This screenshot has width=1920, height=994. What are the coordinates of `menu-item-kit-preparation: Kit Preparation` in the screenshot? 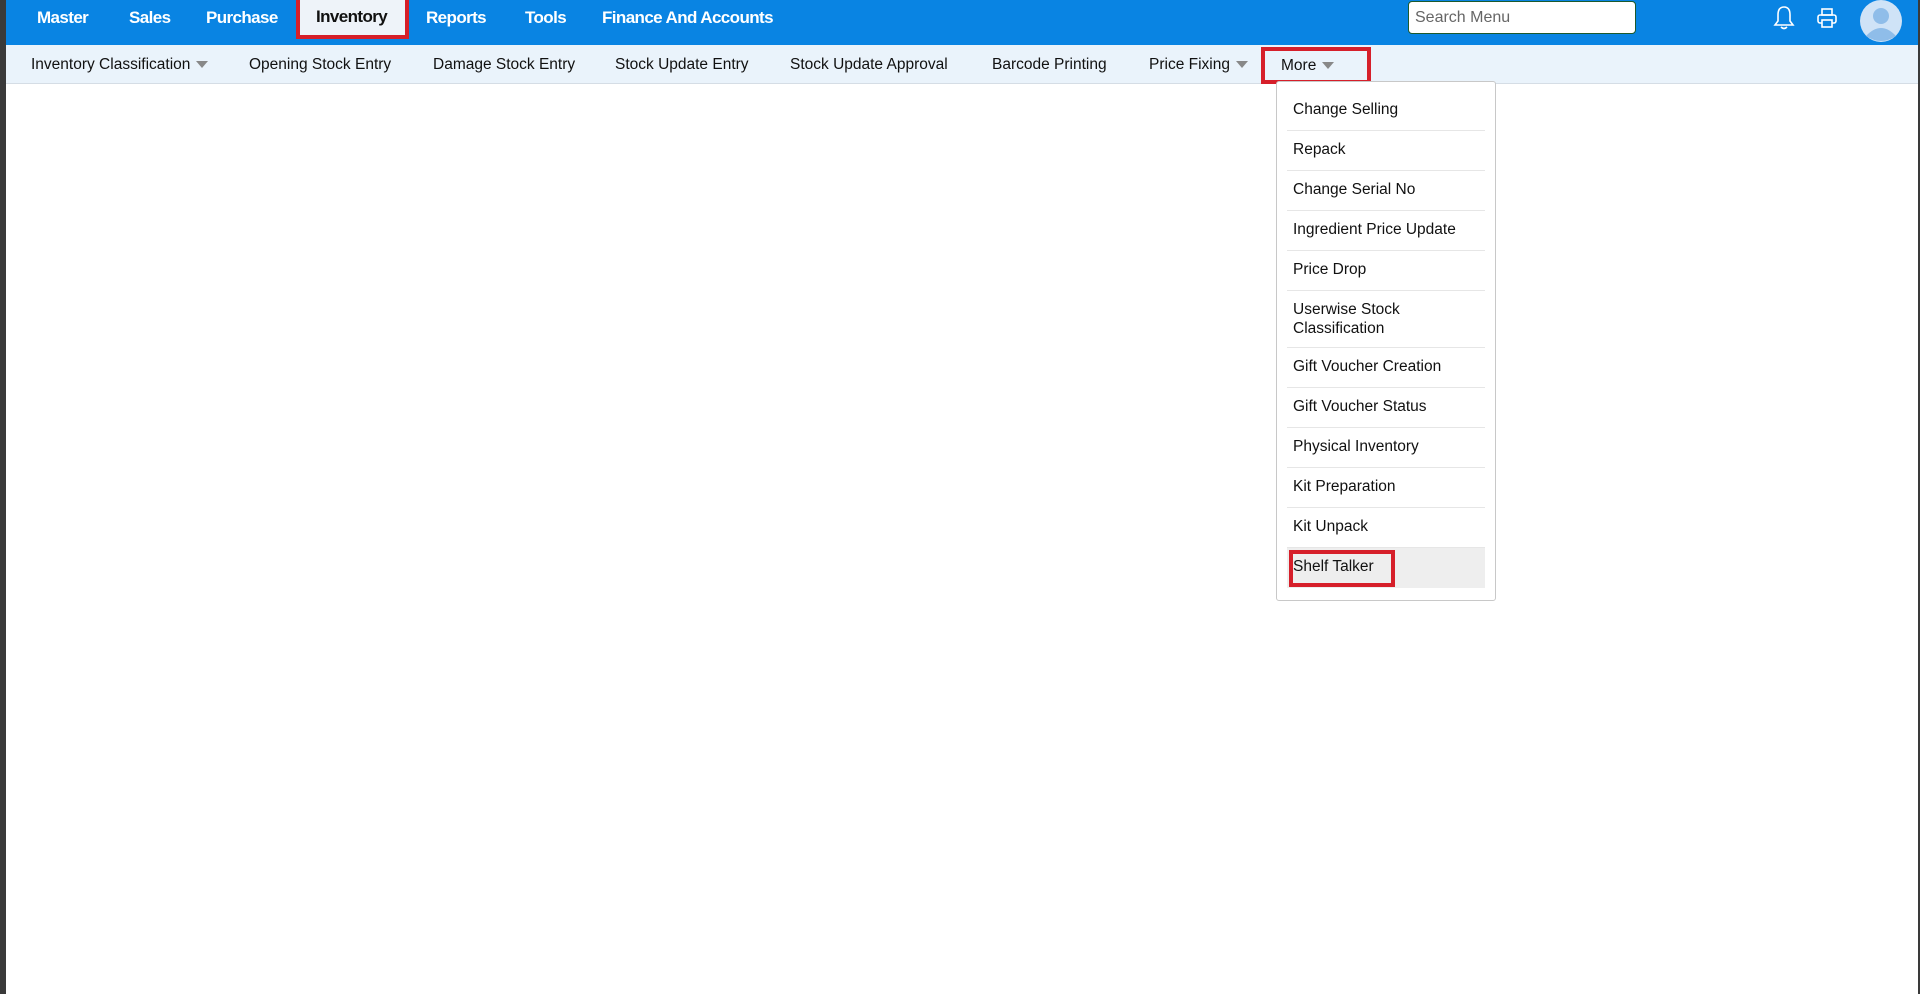 It's located at (1386, 488).